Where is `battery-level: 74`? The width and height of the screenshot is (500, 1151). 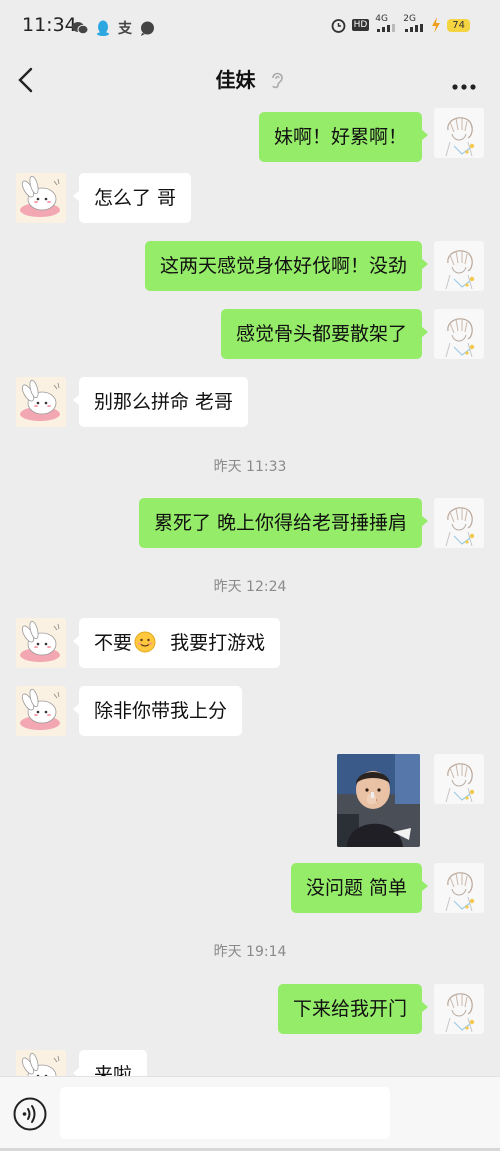
battery-level: 74 is located at coordinates (458, 25).